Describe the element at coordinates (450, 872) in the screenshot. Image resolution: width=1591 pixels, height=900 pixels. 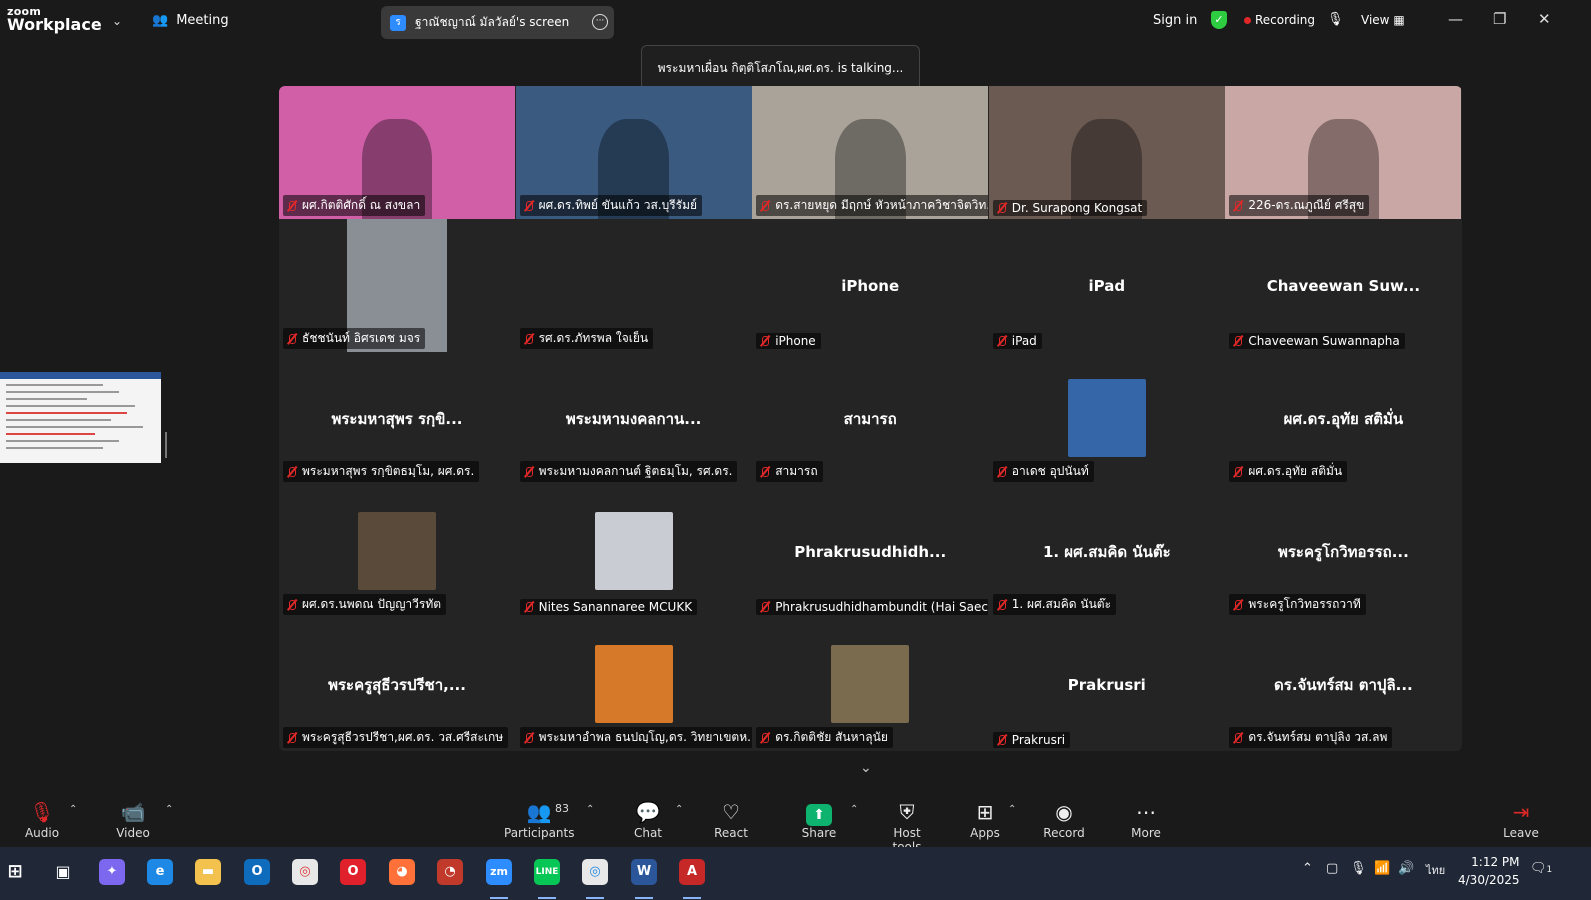
I see `app-icon: ◔` at that location.